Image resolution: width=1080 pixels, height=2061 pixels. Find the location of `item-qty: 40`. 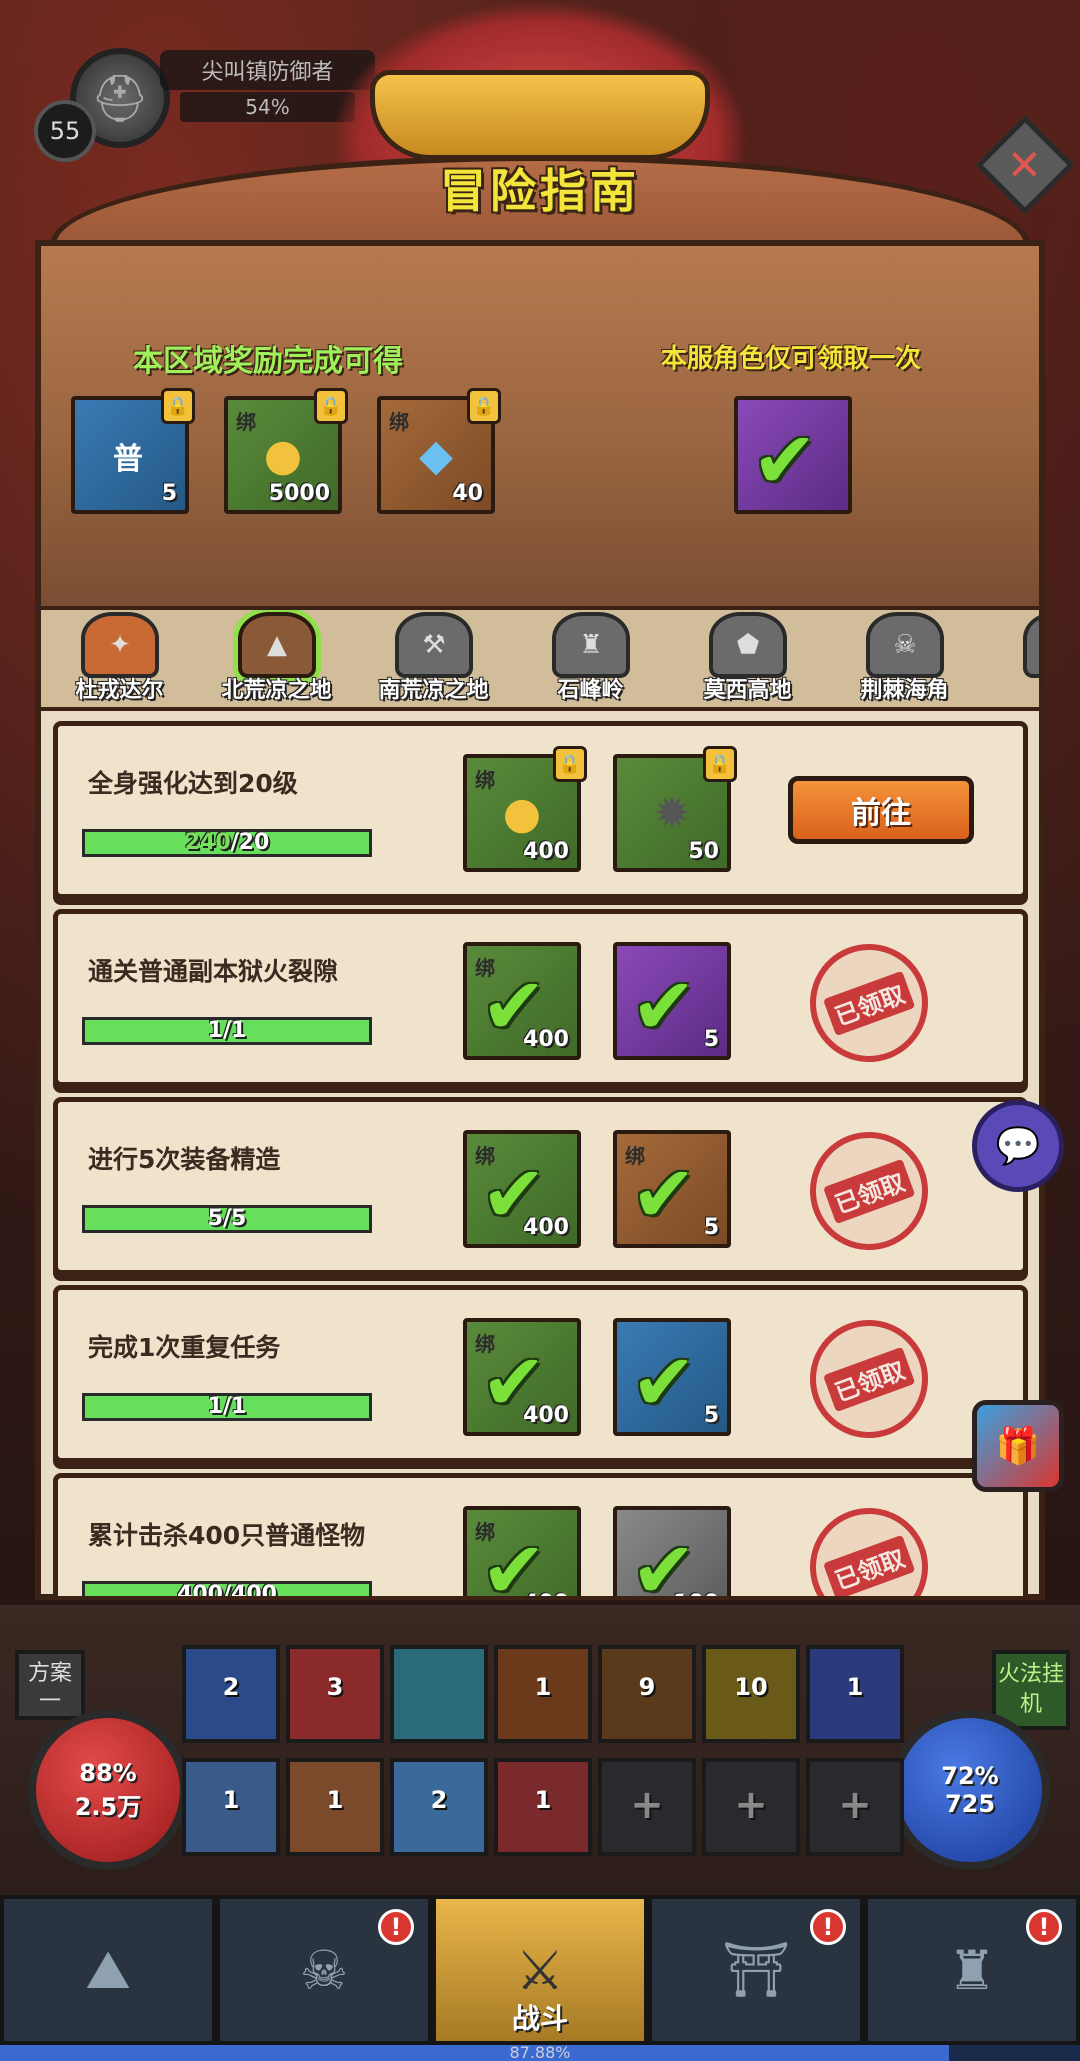

item-qty: 40 is located at coordinates (467, 493).